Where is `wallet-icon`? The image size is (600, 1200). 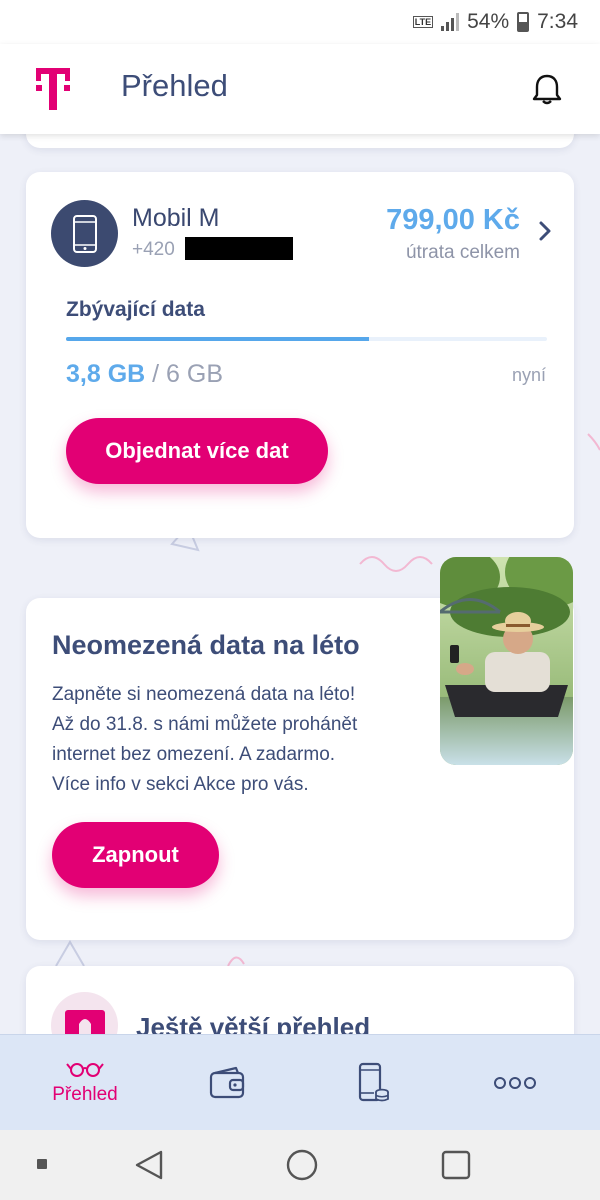 wallet-icon is located at coordinates (227, 1082).